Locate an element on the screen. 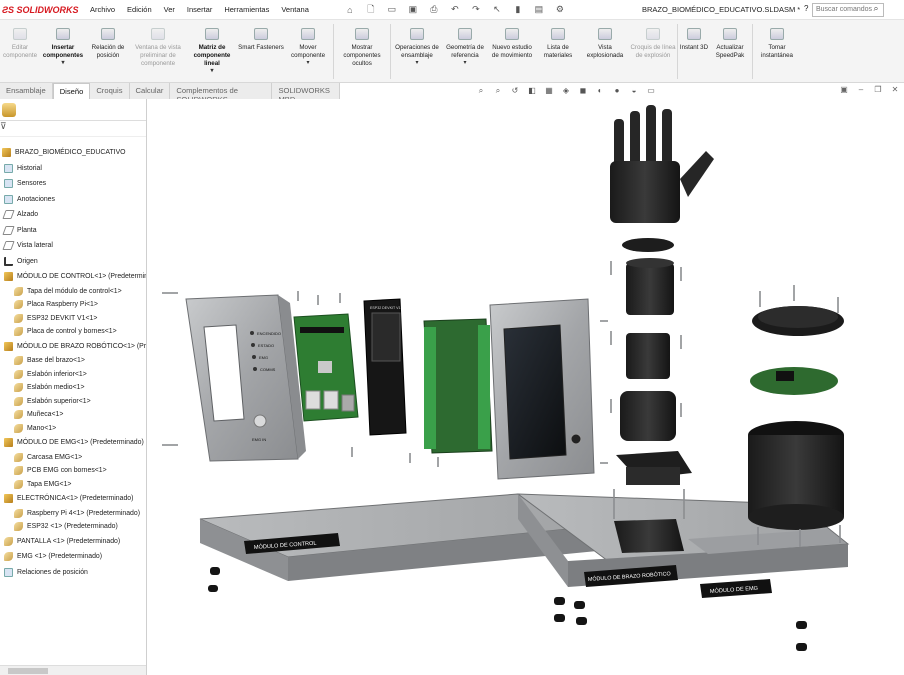  close-icon: ✕ is located at coordinates (895, 90).